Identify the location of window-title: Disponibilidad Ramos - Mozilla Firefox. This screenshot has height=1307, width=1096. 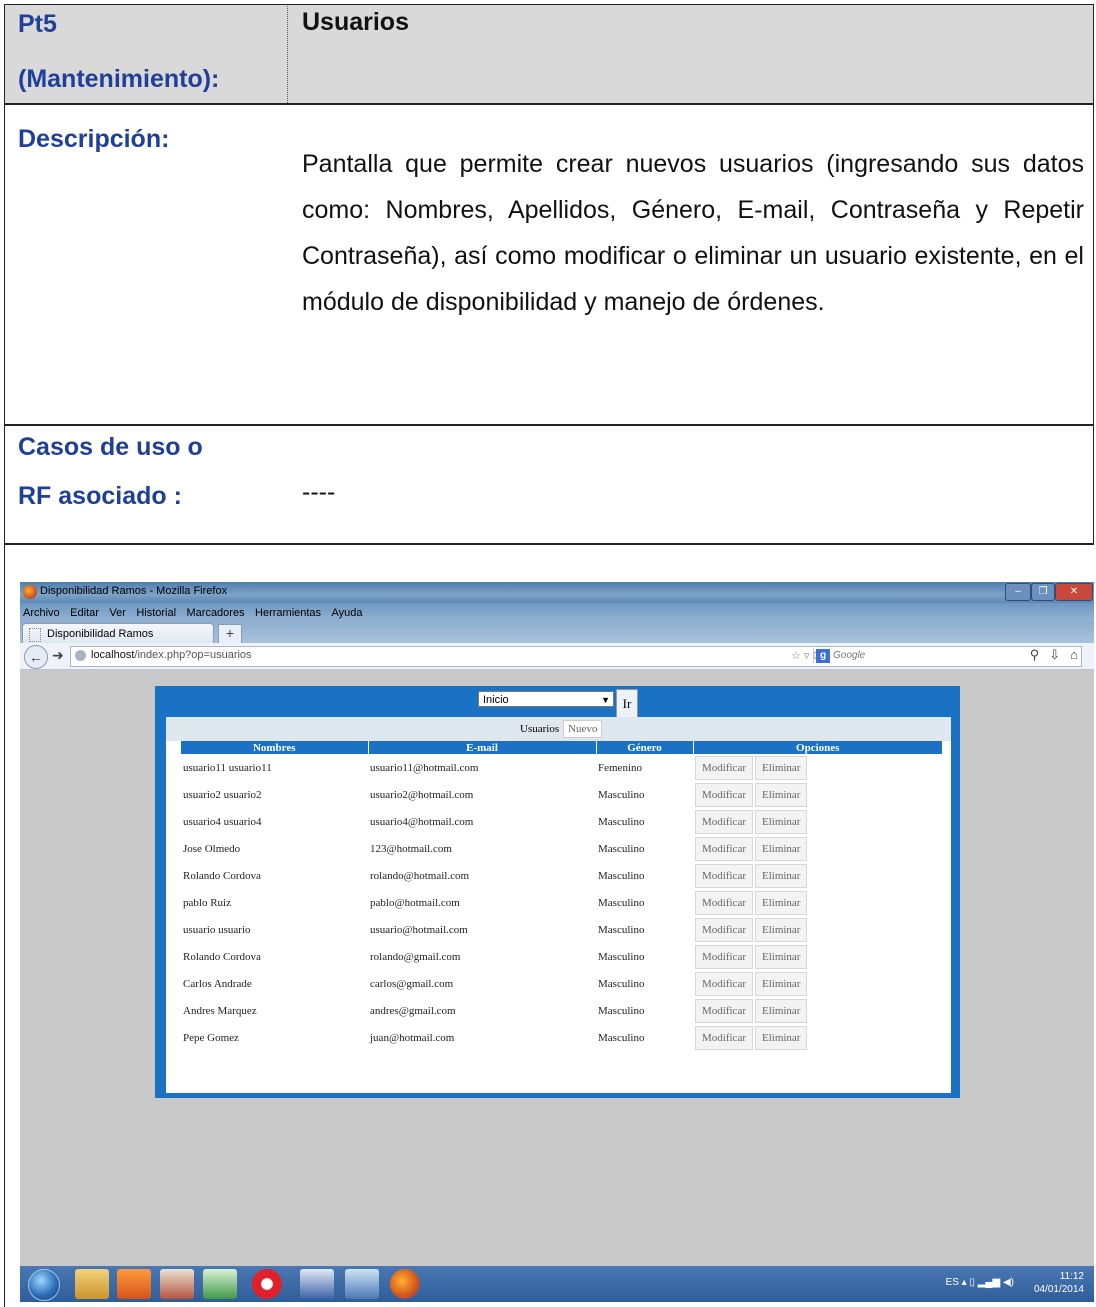
(134, 591).